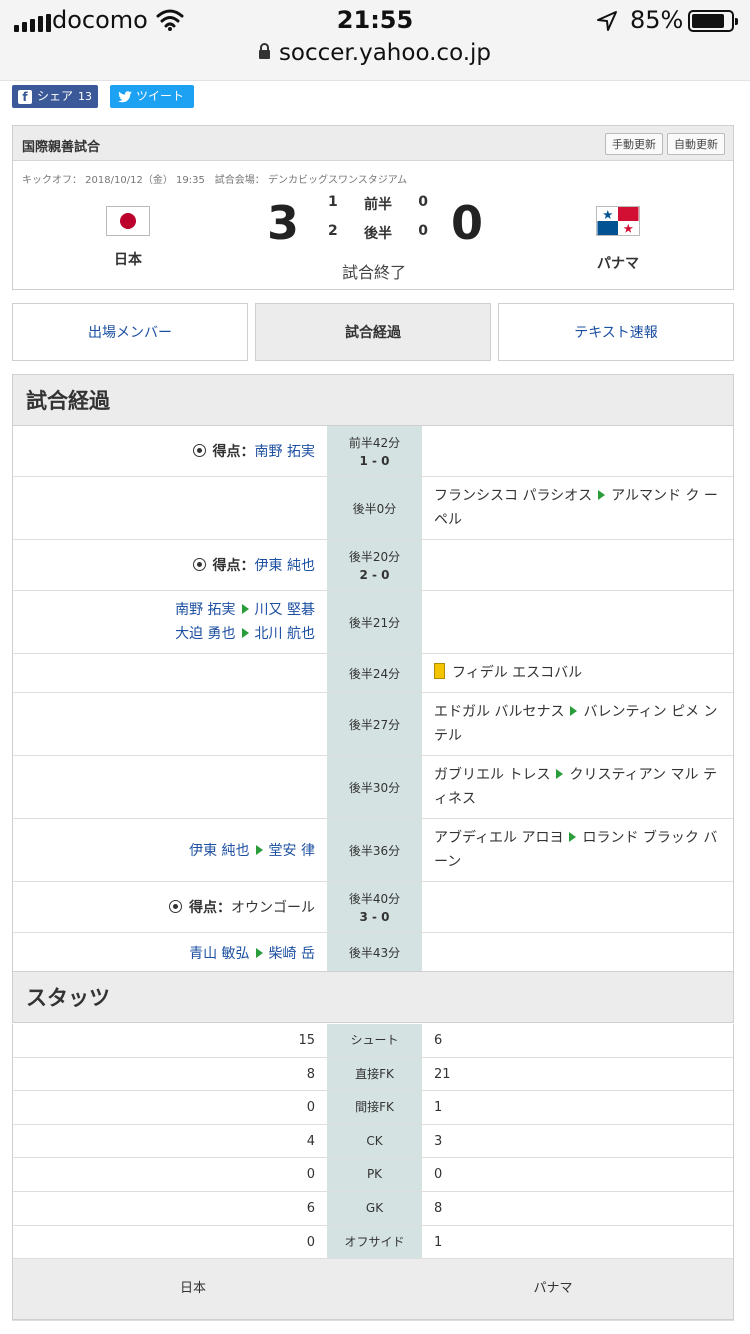 The image size is (750, 1334). What do you see at coordinates (373, 400) in the screenshot?
I see `timeline-heading: 試合経過` at bounding box center [373, 400].